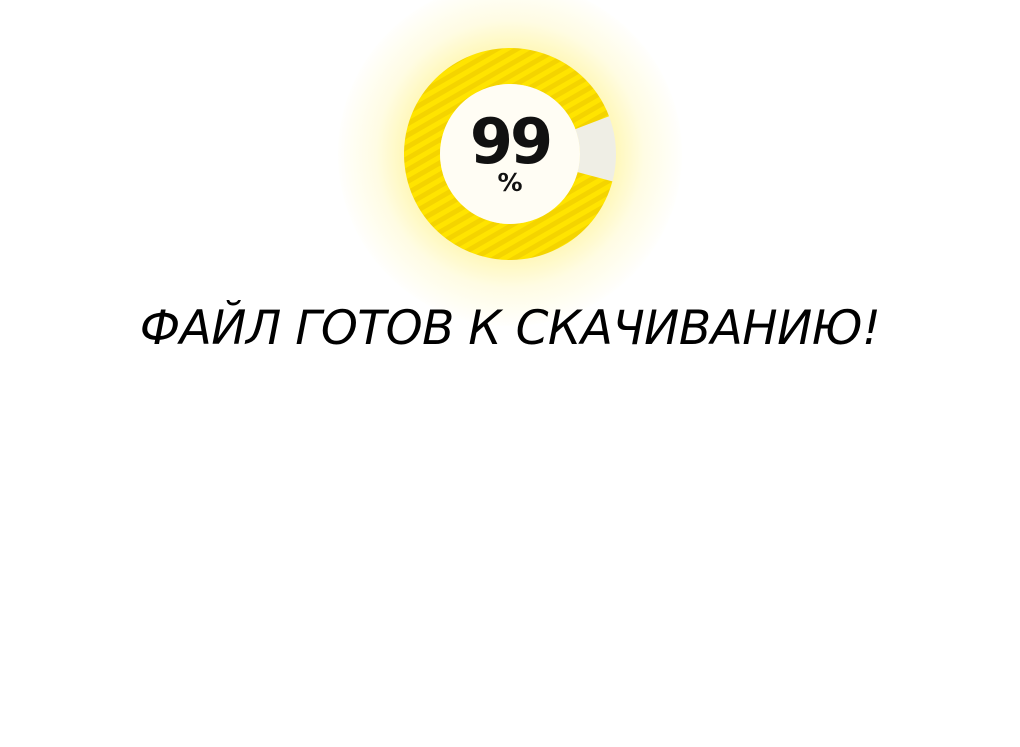 This screenshot has width=1020, height=747. What do you see at coordinates (510, 163) in the screenshot?
I see `download-progress-ring: 99 %` at bounding box center [510, 163].